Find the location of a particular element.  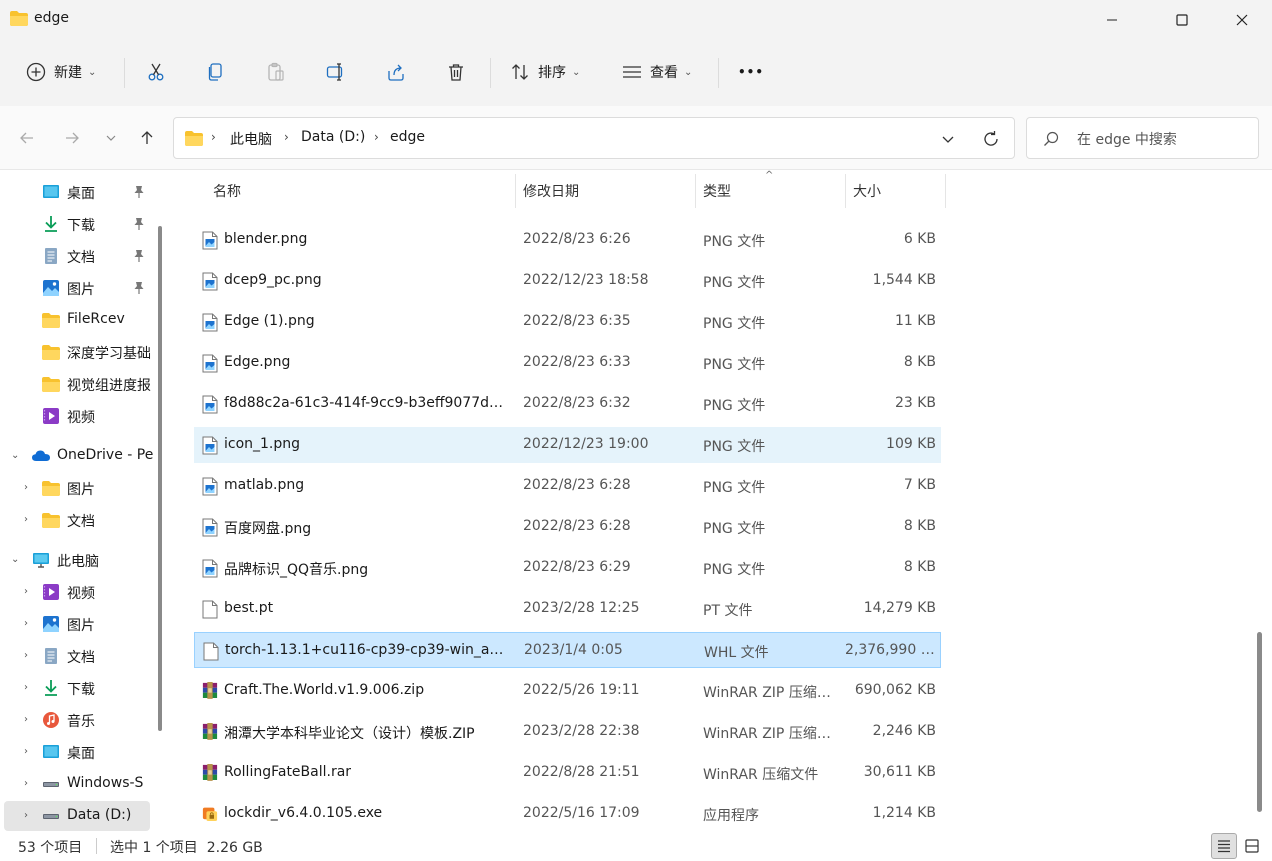

file-row: icon_1.png 2022/12/23 19:00 PNG 文件 109 KB is located at coordinates (567, 445).